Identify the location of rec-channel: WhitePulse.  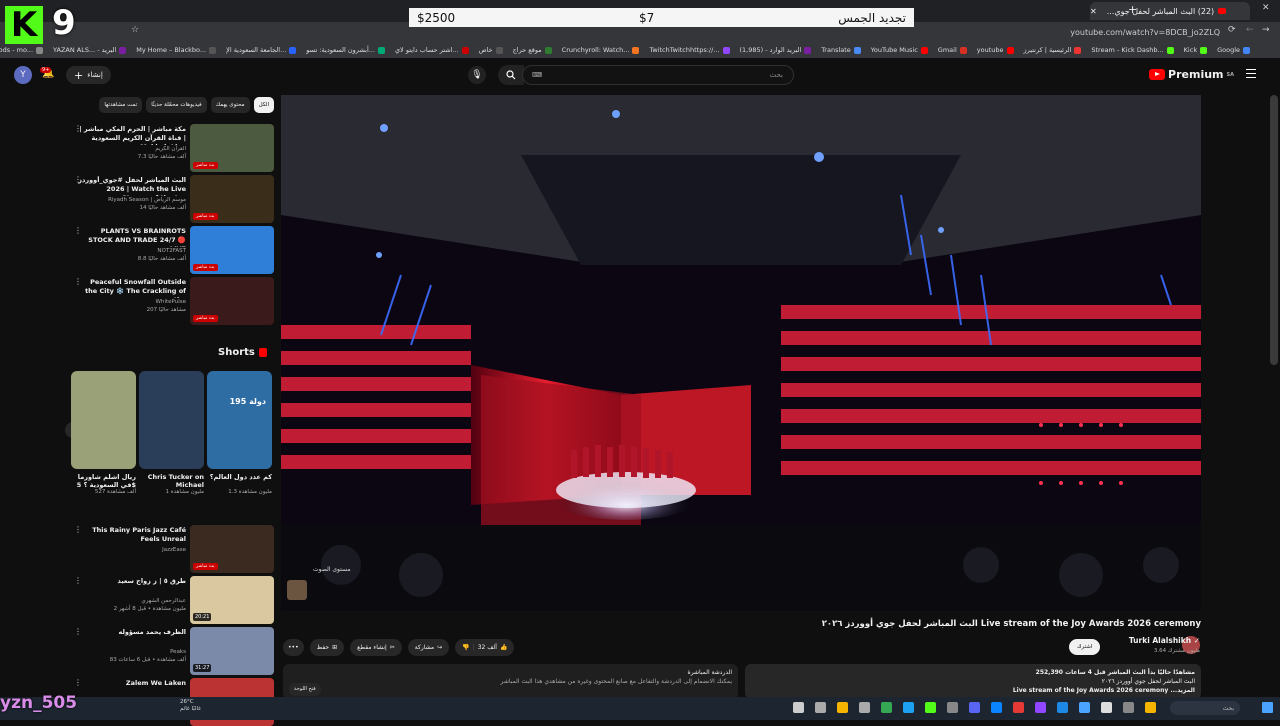
(132, 302).